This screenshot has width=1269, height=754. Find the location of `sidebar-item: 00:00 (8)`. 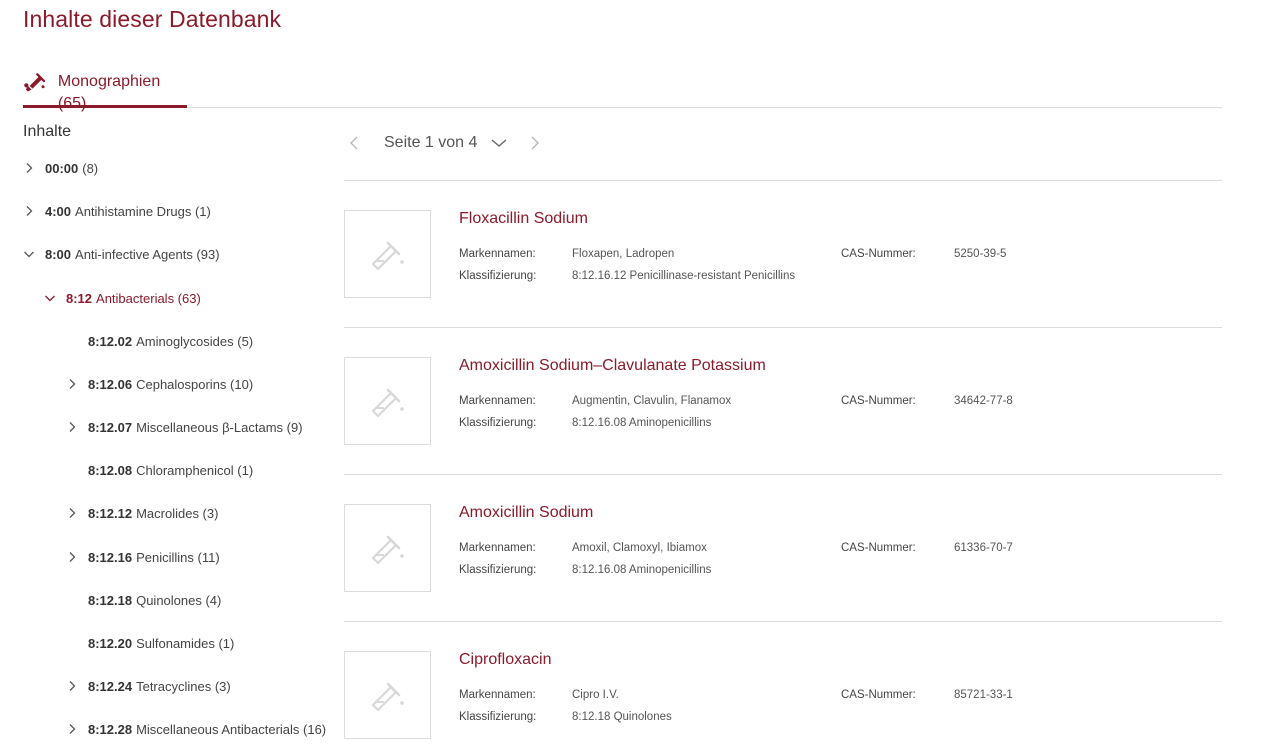

sidebar-item: 00:00 (8) is located at coordinates (60, 168).